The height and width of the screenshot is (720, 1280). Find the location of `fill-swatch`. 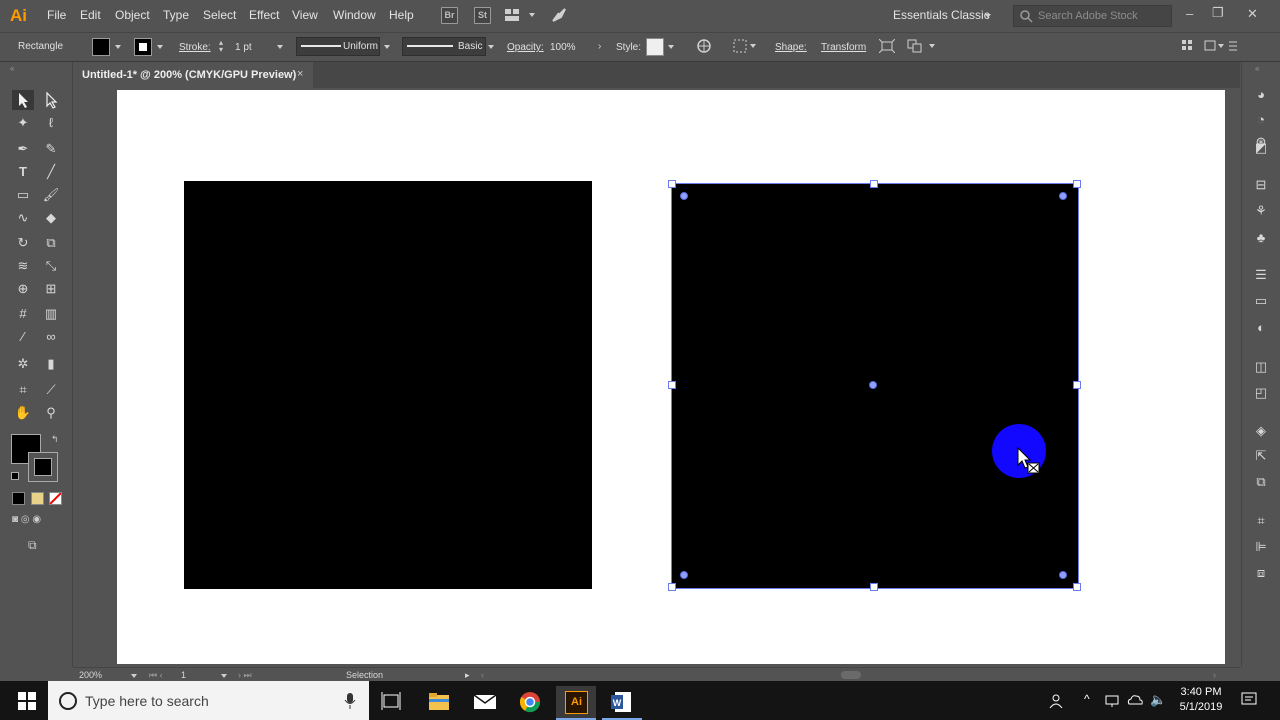

fill-swatch is located at coordinates (101, 47).